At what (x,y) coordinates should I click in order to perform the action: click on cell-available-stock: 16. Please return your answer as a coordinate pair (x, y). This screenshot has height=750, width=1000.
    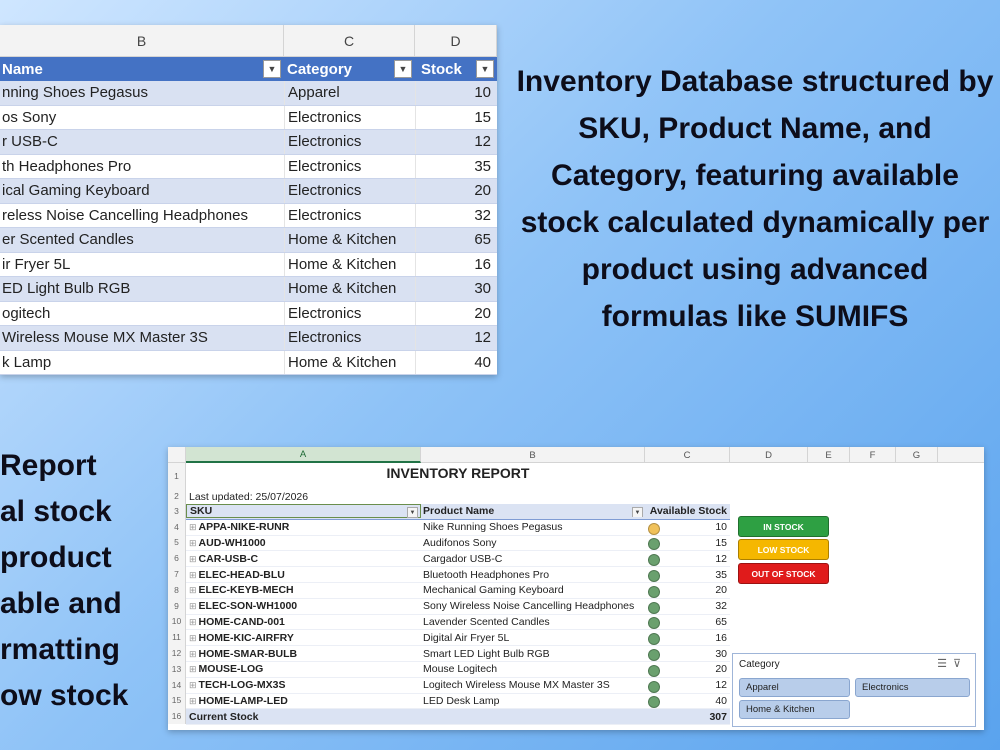
    Looking at the image, I should click on (687, 639).